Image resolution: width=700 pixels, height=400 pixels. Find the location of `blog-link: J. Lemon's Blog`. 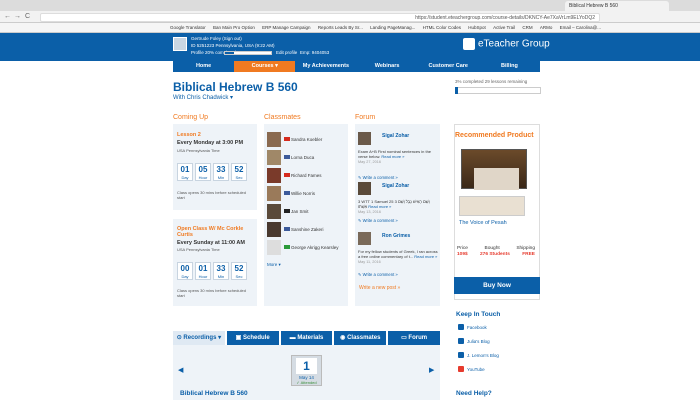

blog-link: J. Lemon's Blog is located at coordinates (478, 355).